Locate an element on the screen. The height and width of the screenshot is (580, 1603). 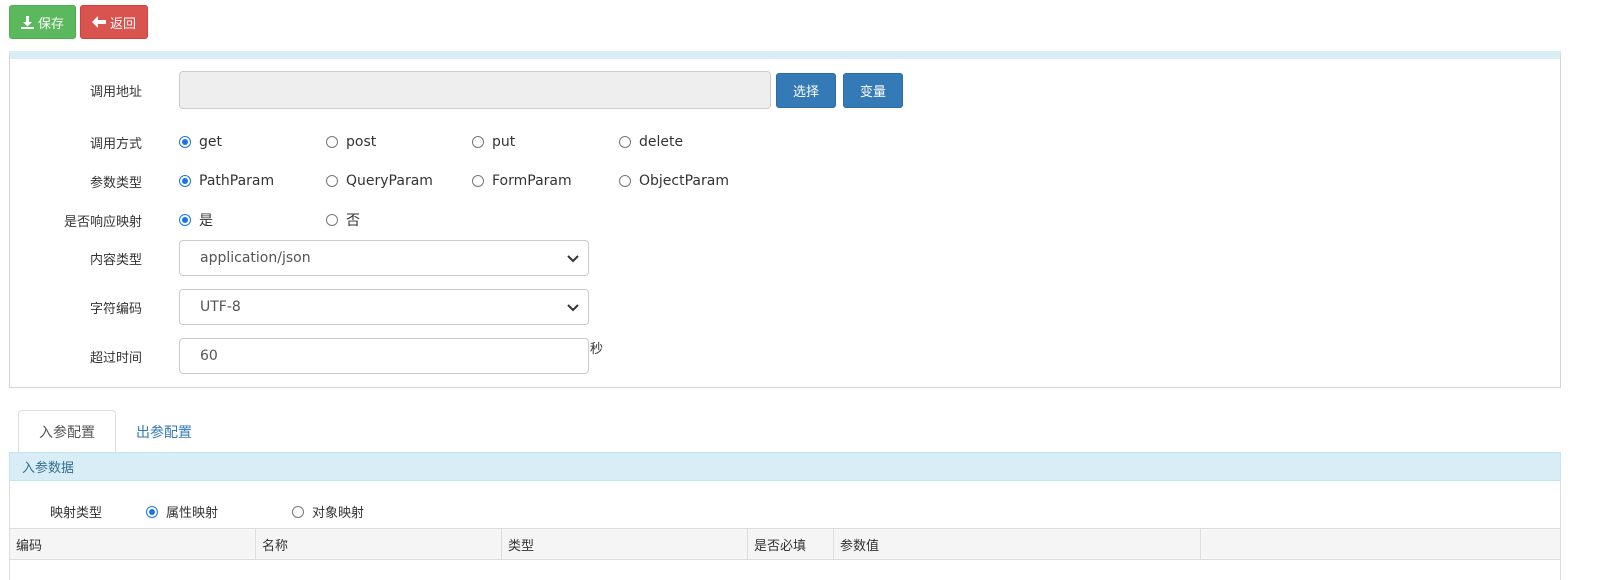
param-type-radio-formparam: FormParam is located at coordinates (522, 181).